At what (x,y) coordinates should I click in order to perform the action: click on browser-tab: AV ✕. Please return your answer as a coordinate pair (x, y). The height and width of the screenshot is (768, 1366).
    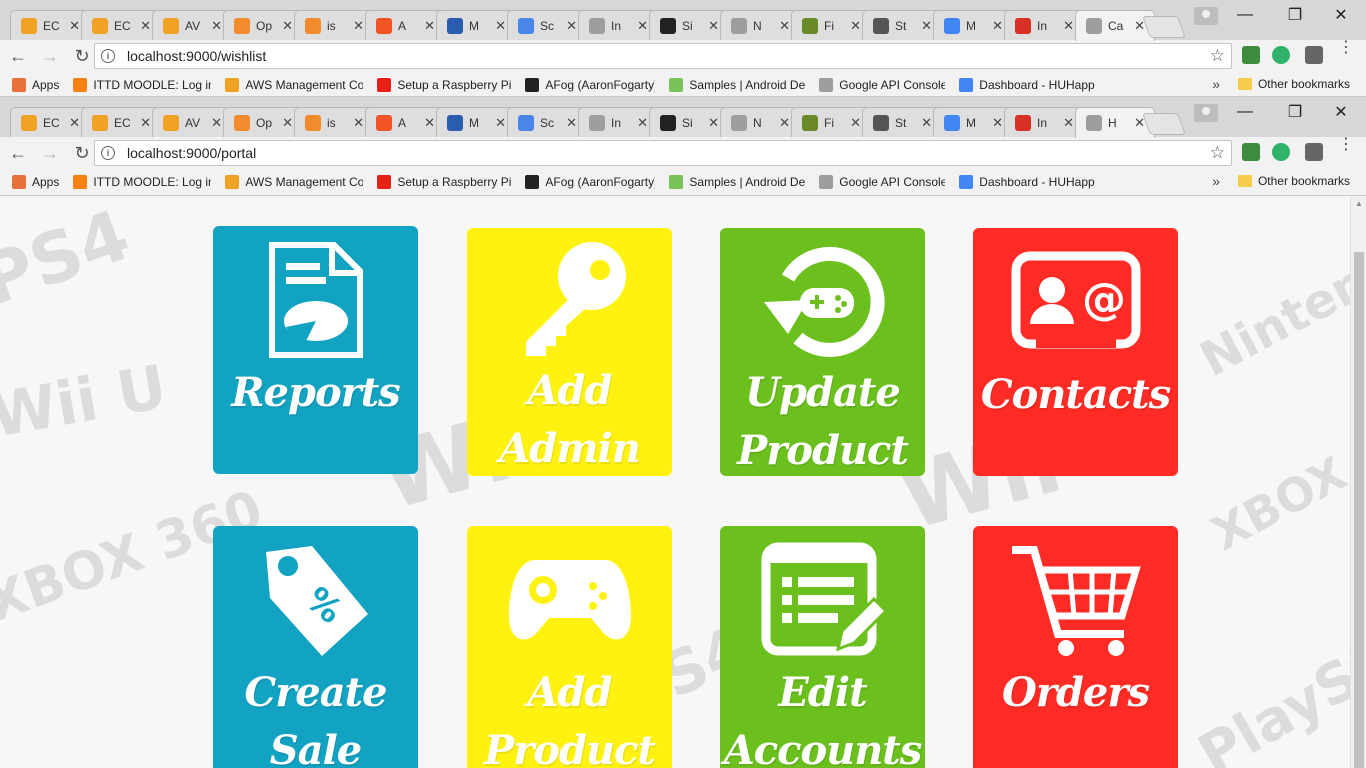
    Looking at the image, I should click on (192, 25).